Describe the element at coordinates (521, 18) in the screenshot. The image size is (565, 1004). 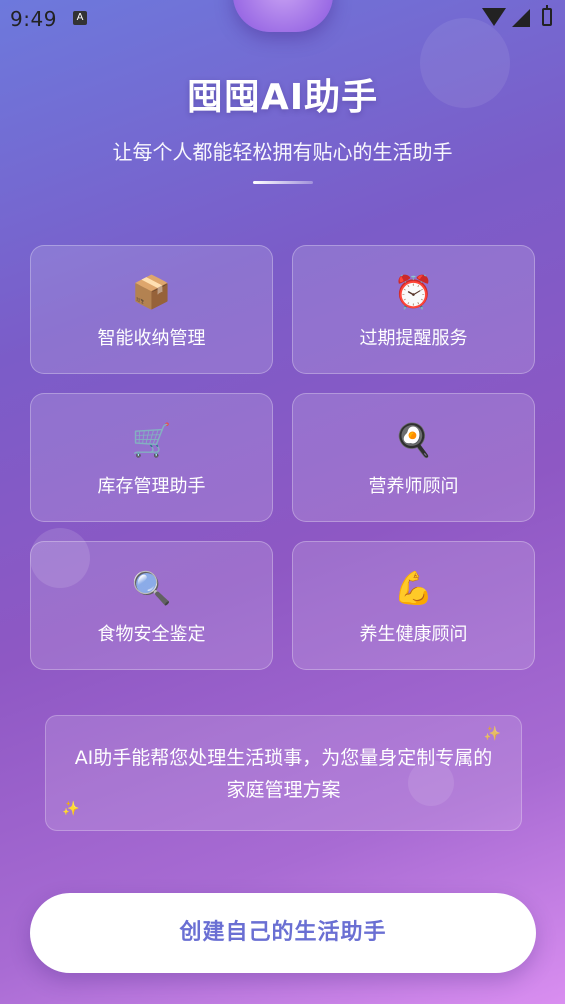
I see `cell-signal-icon` at that location.